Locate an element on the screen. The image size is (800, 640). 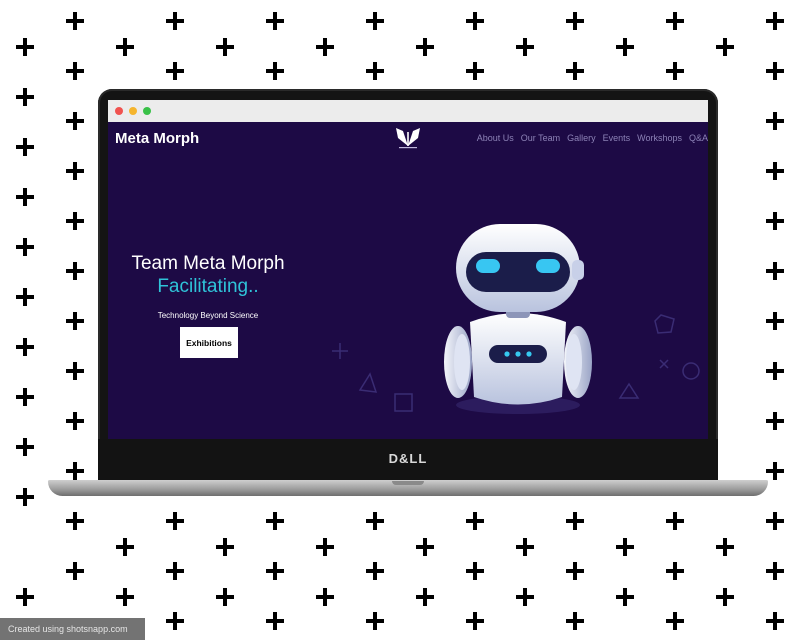
nav-link-events: Events is located at coordinates (617, 138).